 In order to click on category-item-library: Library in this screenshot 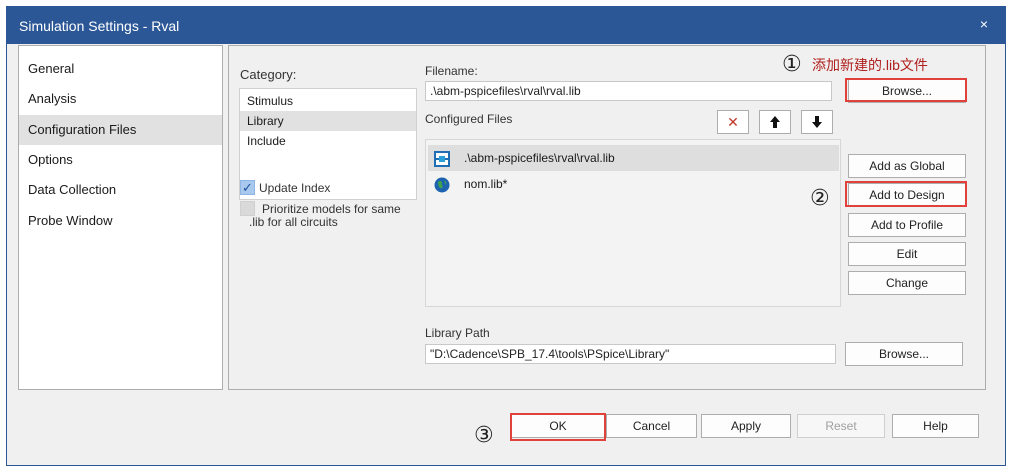, I will do `click(328, 121)`.